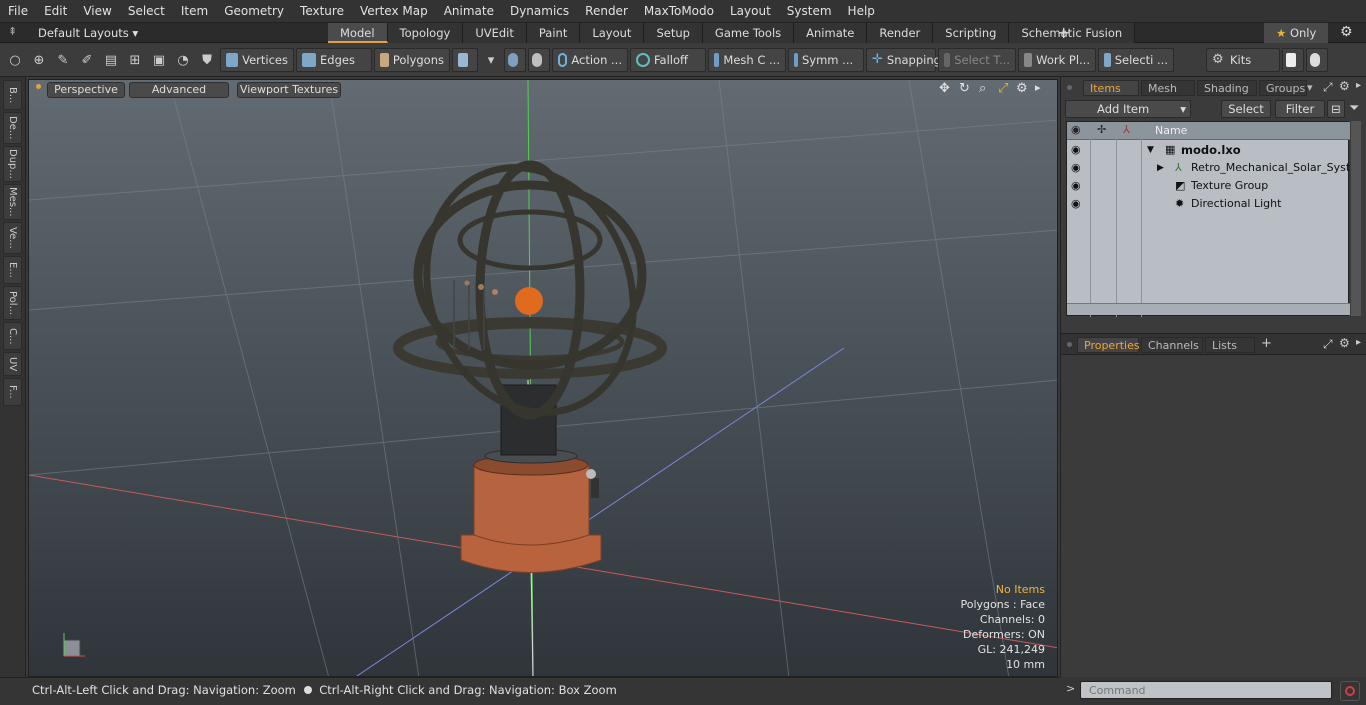 The width and height of the screenshot is (1366, 705). What do you see at coordinates (491, 60) in the screenshot?
I see `chevron-down-icon: ▾` at bounding box center [491, 60].